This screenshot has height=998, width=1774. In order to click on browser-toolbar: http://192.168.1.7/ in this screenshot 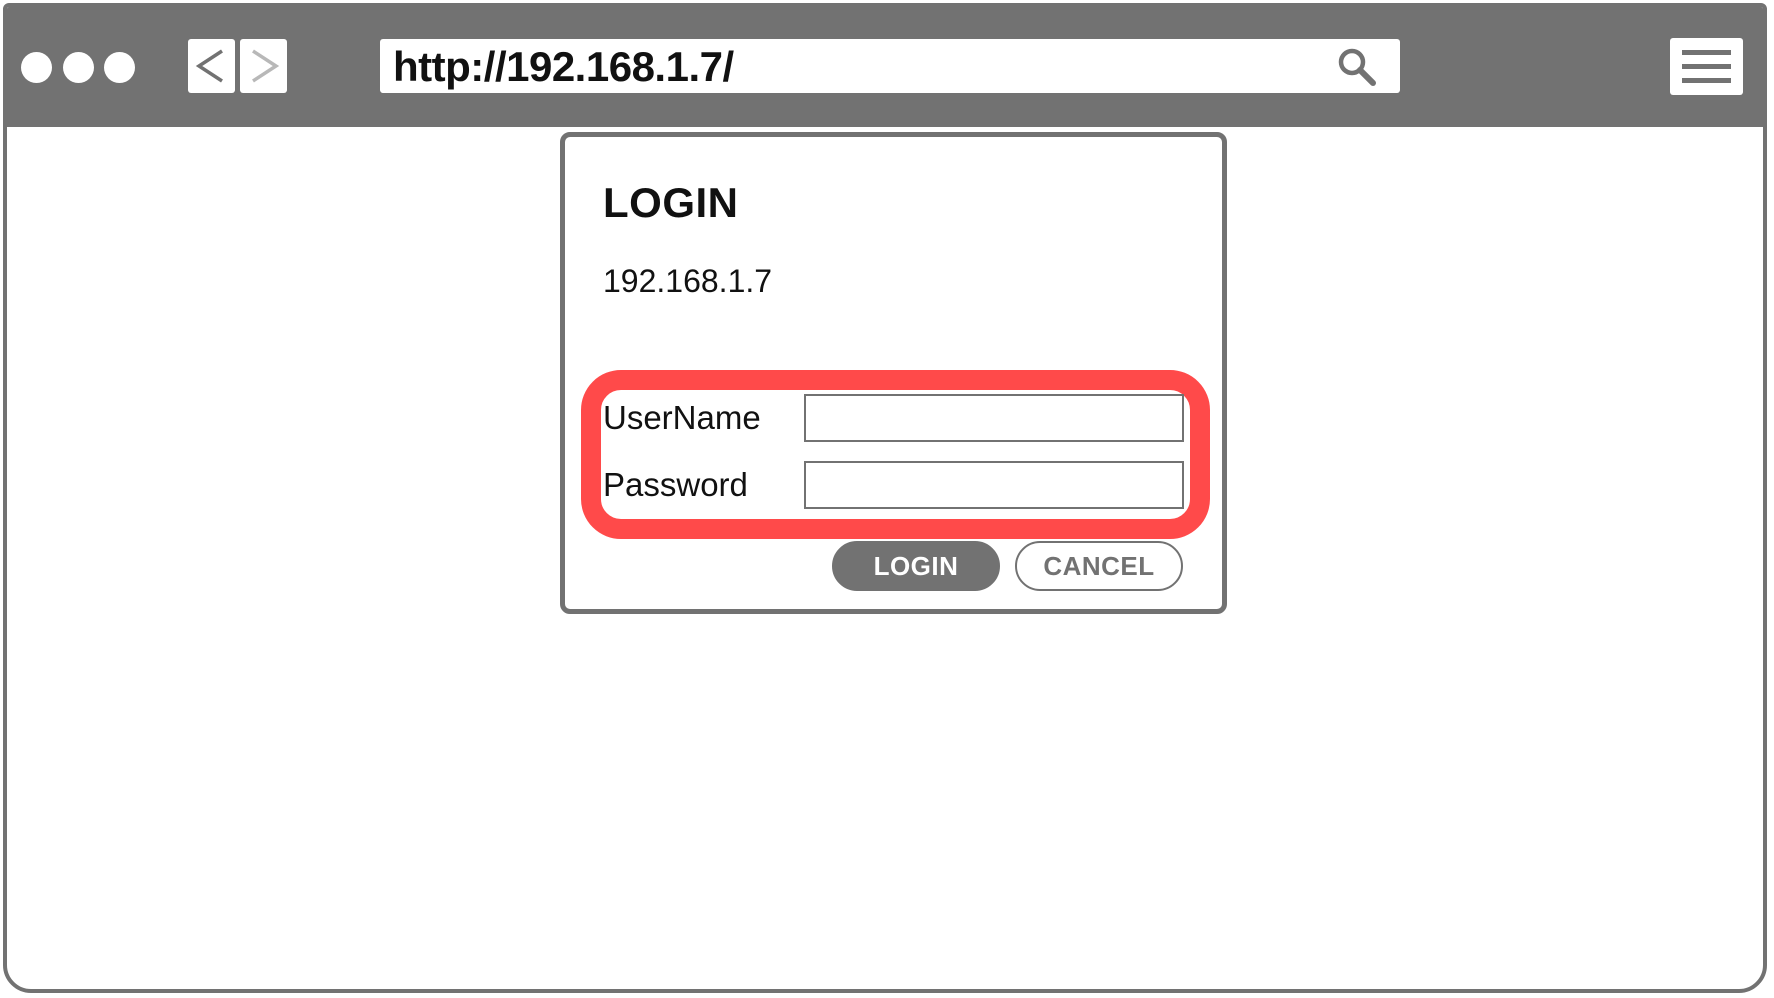, I will do `click(885, 67)`.